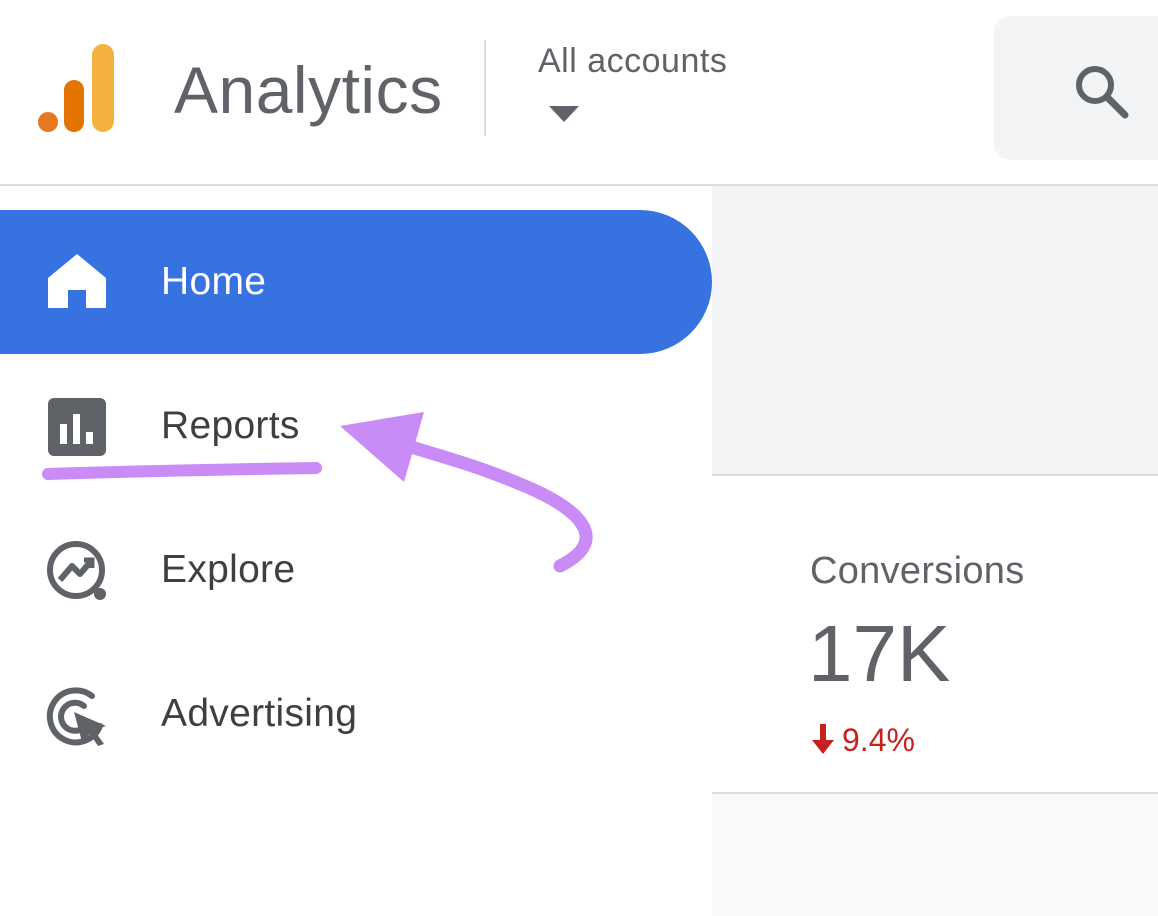 Image resolution: width=1158 pixels, height=916 pixels. What do you see at coordinates (564, 115) in the screenshot?
I see `chevron-down-icon` at bounding box center [564, 115].